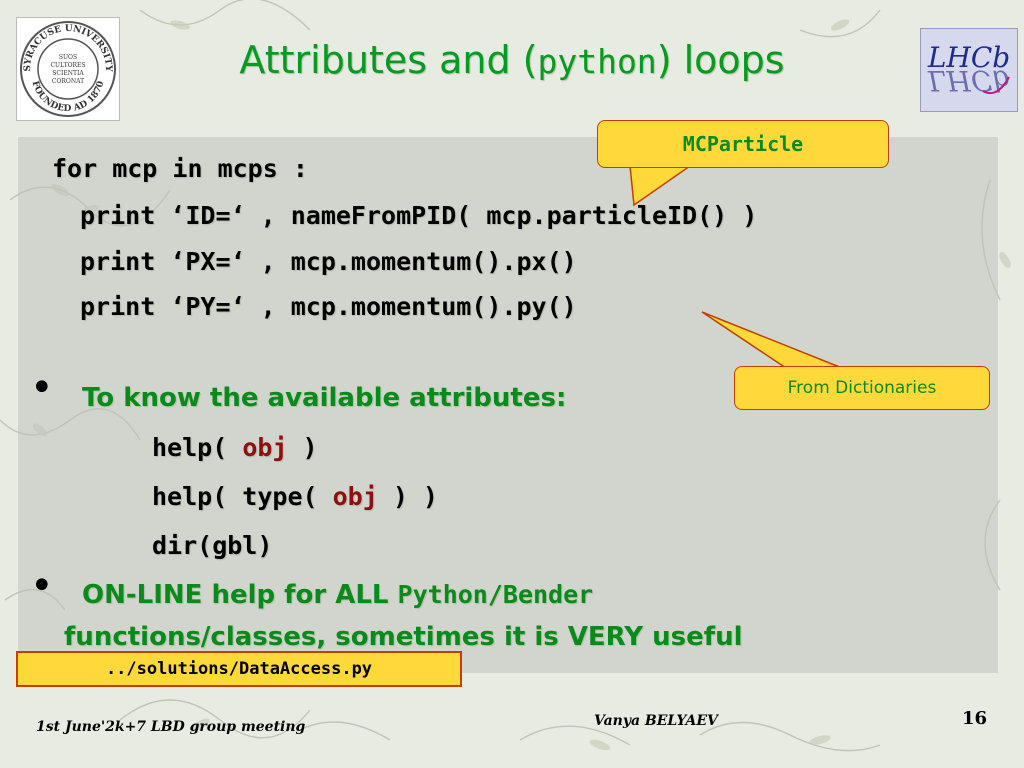 Image resolution: width=1024 pixels, height=768 pixels. I want to click on footer-author: Vanya BELYAEV, so click(656, 721).